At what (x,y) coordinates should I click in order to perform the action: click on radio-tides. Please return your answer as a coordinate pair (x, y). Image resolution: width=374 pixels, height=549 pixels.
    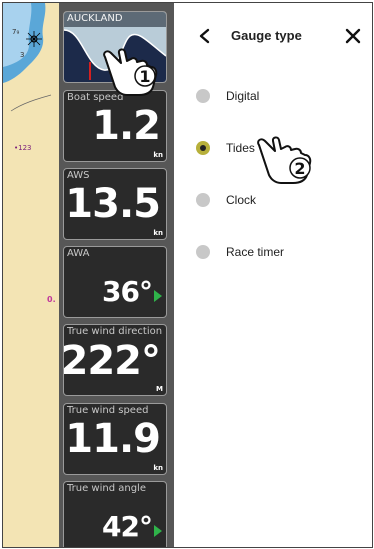
    Looking at the image, I should click on (203, 148).